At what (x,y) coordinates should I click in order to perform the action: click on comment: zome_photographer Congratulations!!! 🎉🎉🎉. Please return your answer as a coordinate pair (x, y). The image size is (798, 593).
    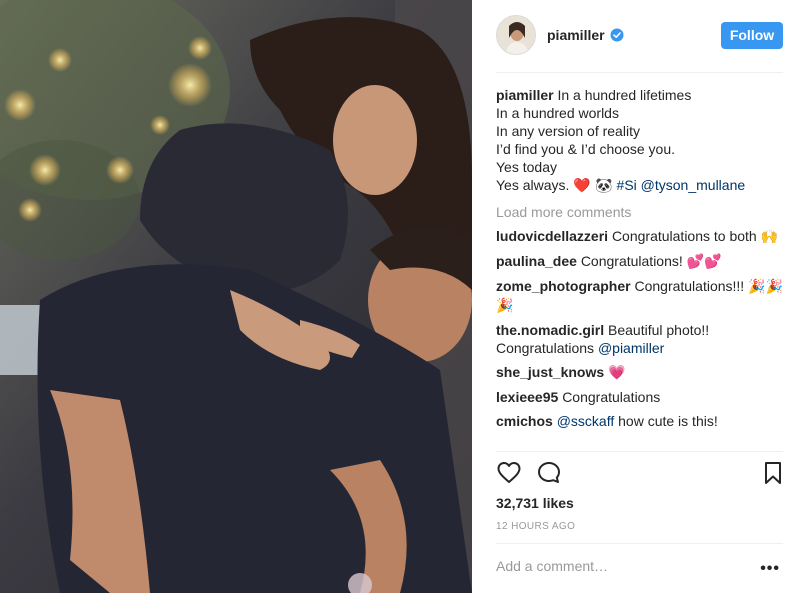
    Looking at the image, I should click on (640, 296).